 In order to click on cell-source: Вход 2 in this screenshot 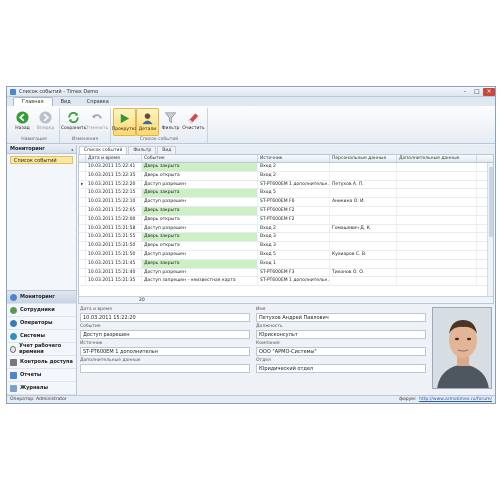, I will do `click(294, 167)`.